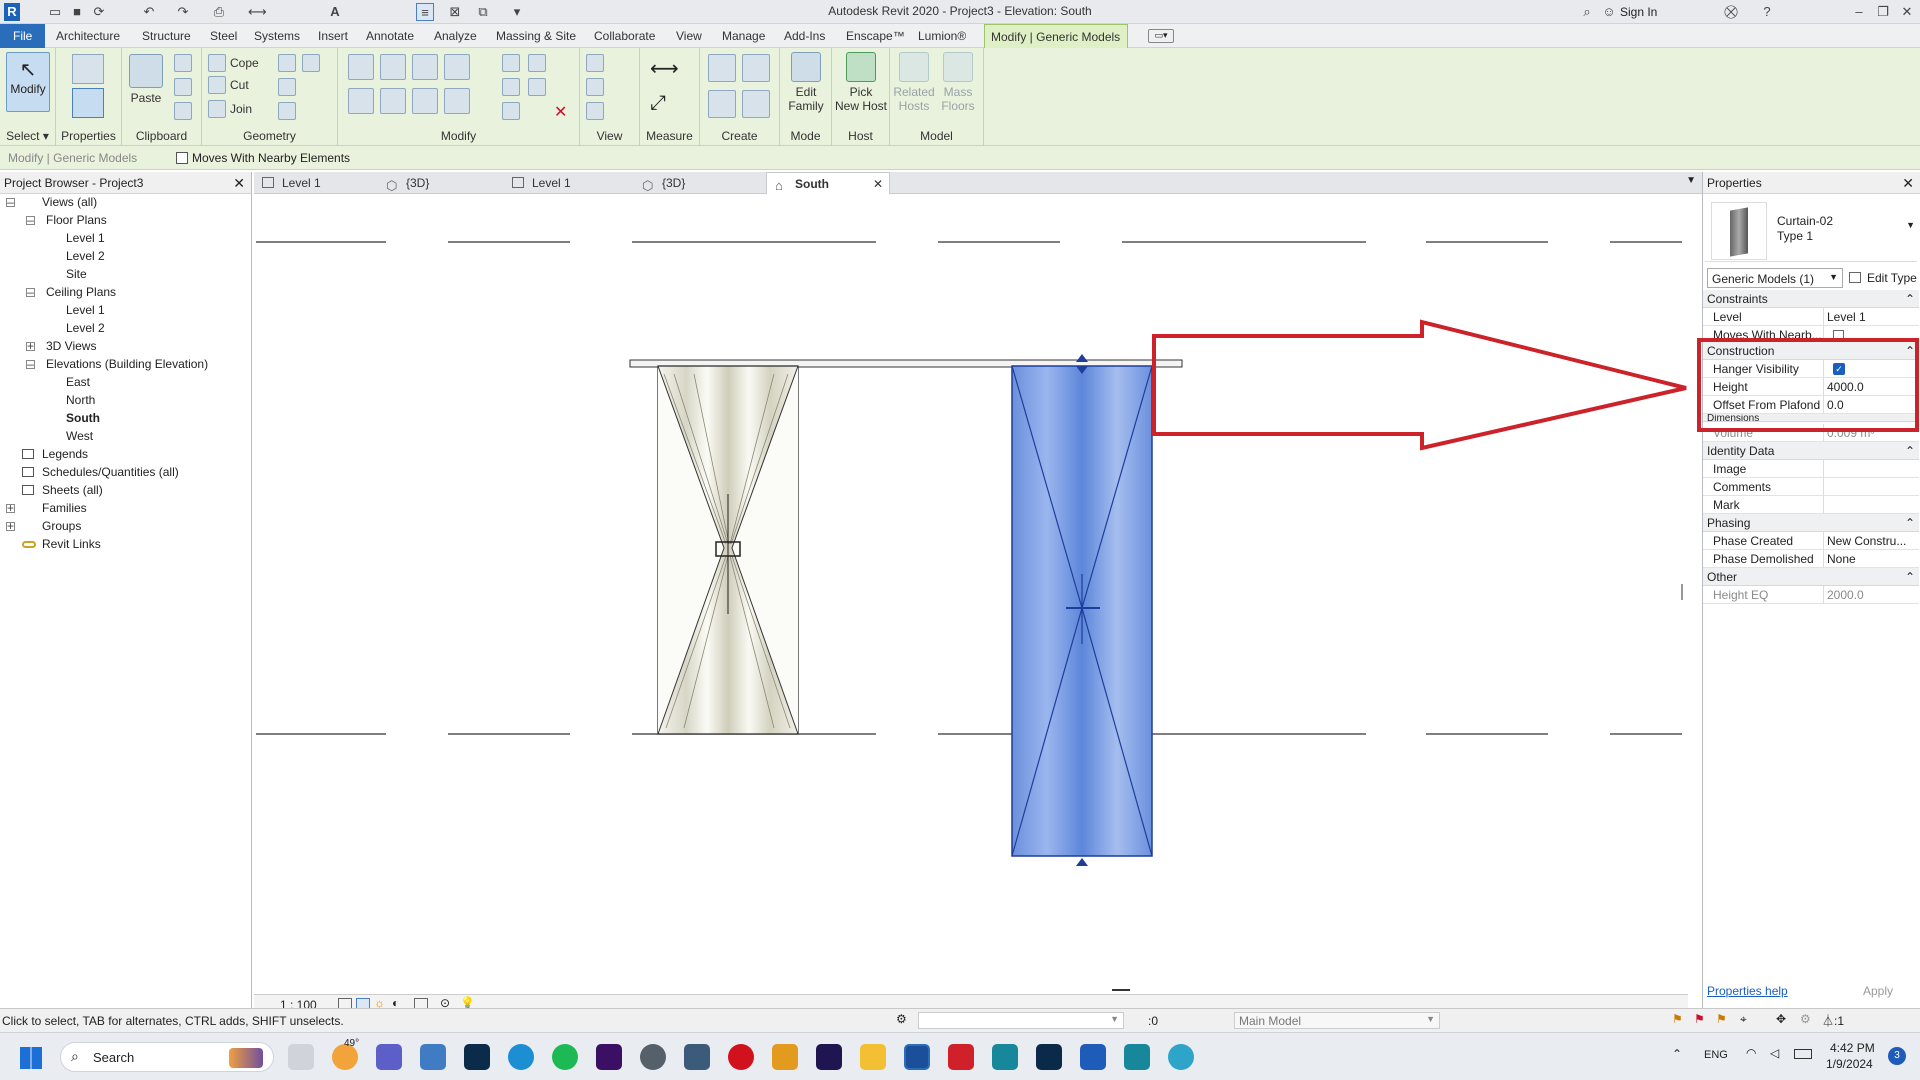 This screenshot has height=1080, width=1920. I want to click on worksets-icon: ⚙, so click(901, 1019).